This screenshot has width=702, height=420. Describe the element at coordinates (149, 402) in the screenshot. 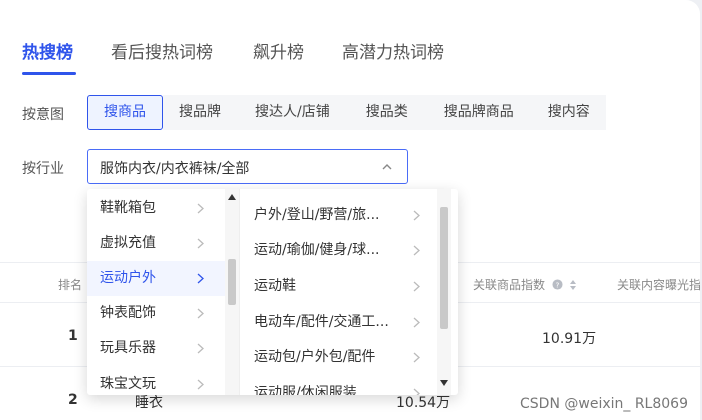

I see `table-row-2-keyword: 睡衣` at that location.